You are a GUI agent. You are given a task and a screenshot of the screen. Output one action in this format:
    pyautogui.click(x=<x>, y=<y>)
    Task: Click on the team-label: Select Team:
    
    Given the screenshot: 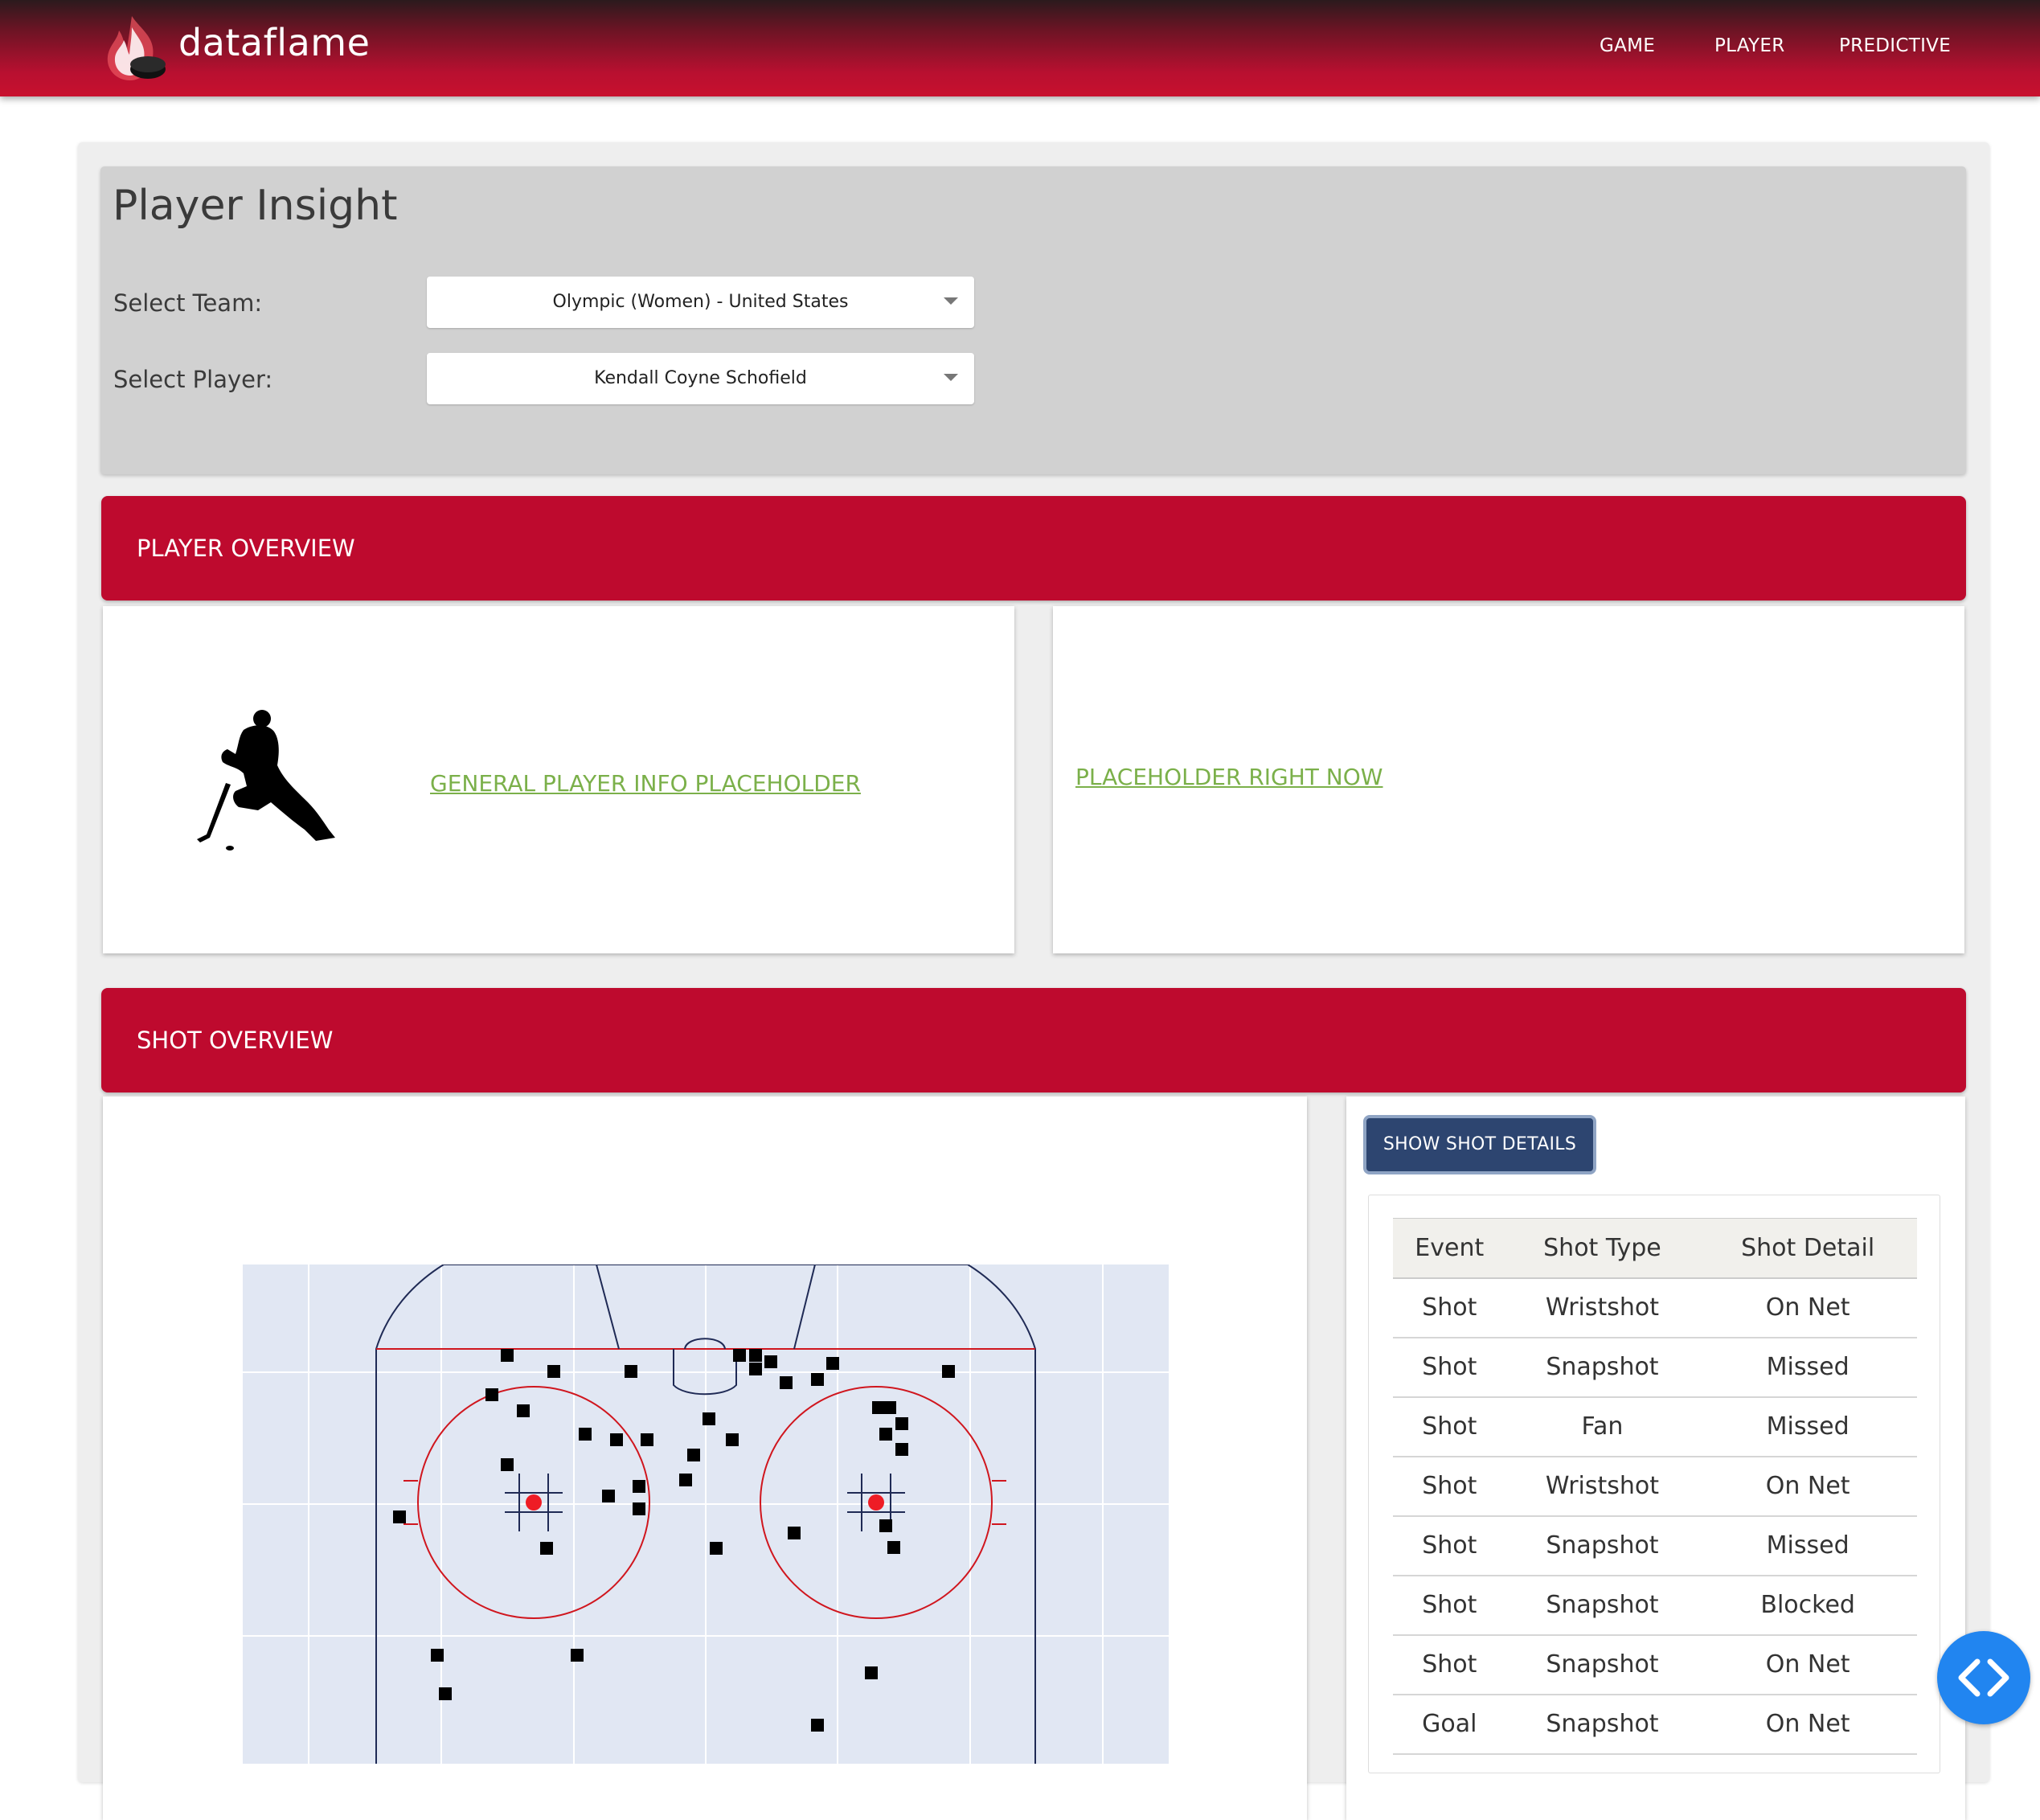 What is the action you would take?
    pyautogui.click(x=188, y=303)
    